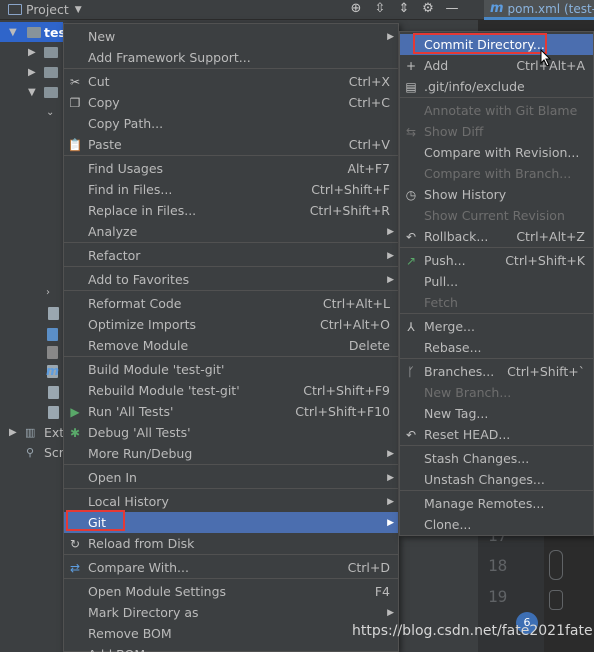  I want to click on menu-item-push: ↗ Push... Ctrl+Shift+K, so click(496, 260).